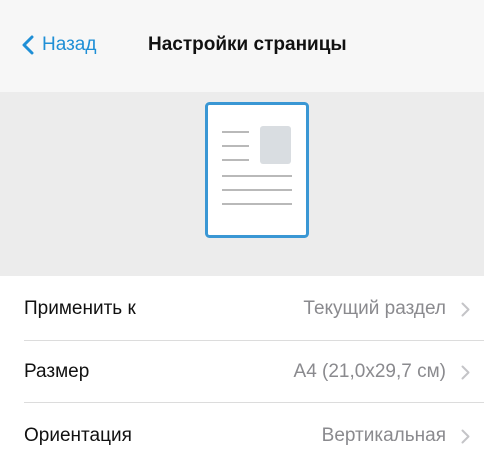  Describe the element at coordinates (242, 309) in the screenshot. I see `apply-to-row: Применить к Текущий раздел` at that location.